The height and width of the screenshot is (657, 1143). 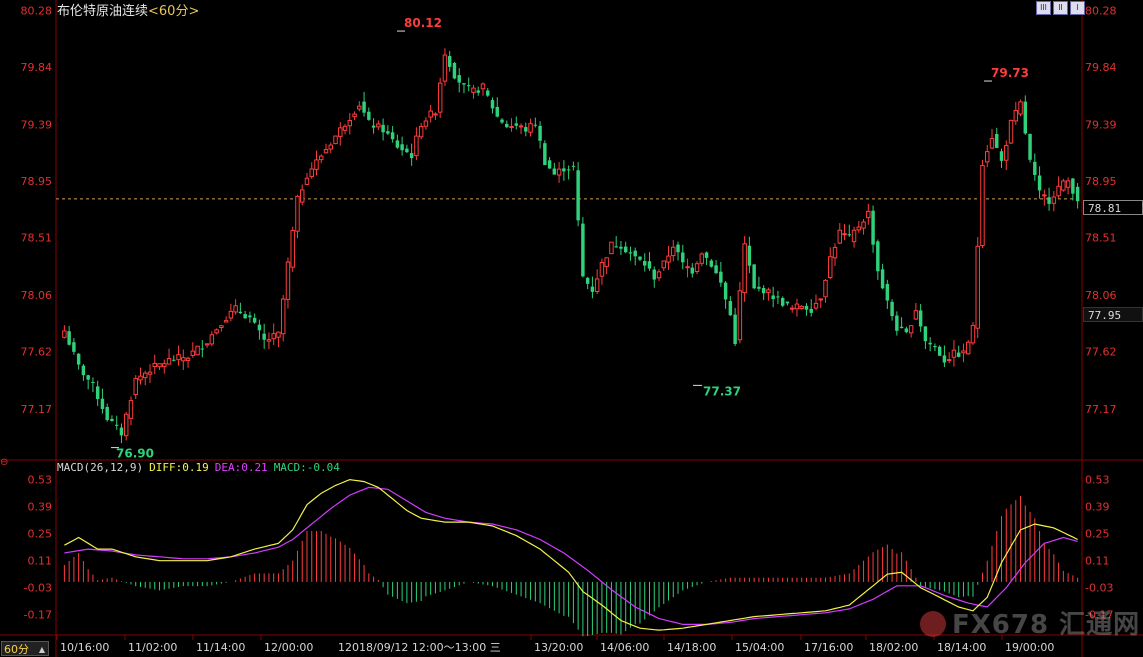 What do you see at coordinates (624, 647) in the screenshot?
I see `time-label: 14/06:00` at bounding box center [624, 647].